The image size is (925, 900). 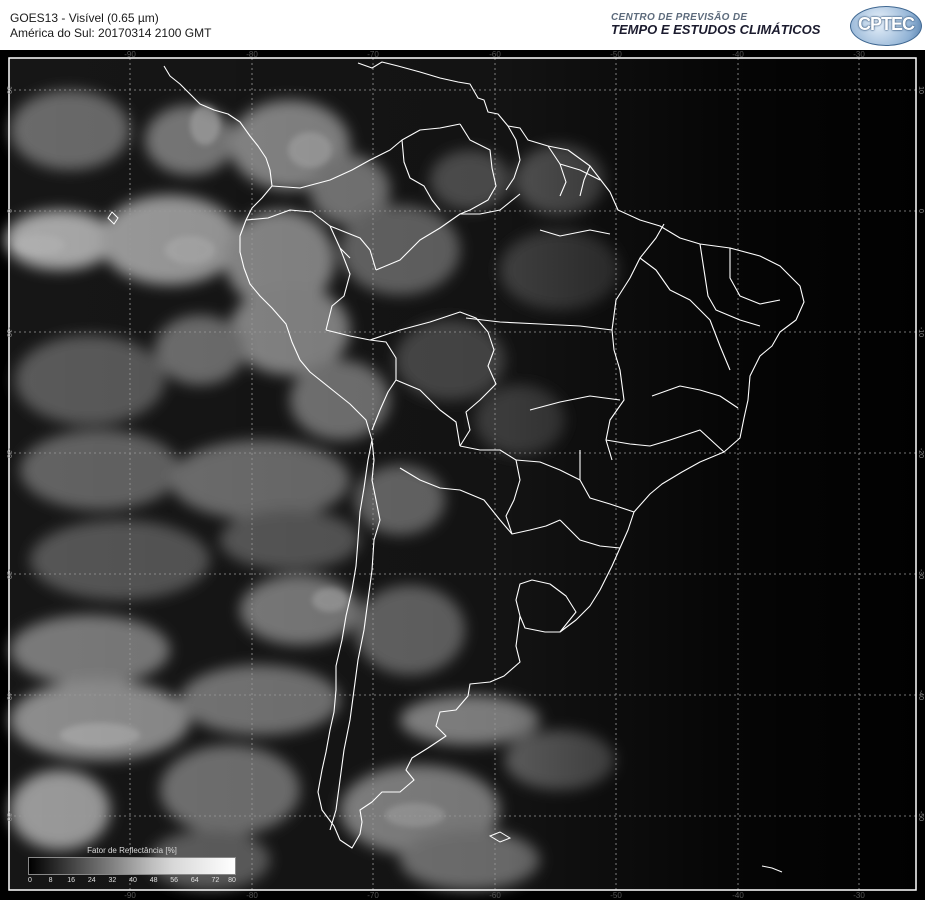 I want to click on colorbar-ticks: 0 8 16 24 32 40 48 56 64 72 80, so click(x=132, y=882).